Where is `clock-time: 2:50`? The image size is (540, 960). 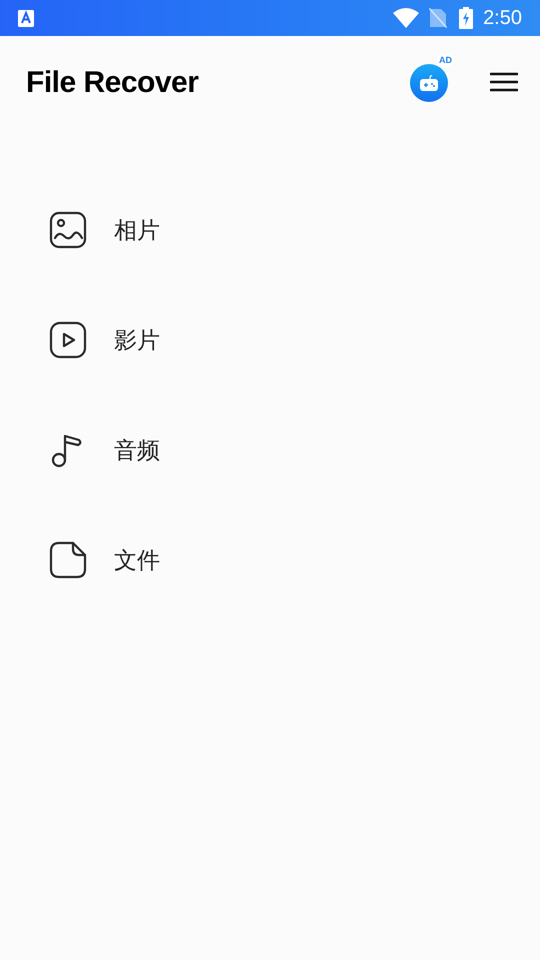 clock-time: 2:50 is located at coordinates (502, 18).